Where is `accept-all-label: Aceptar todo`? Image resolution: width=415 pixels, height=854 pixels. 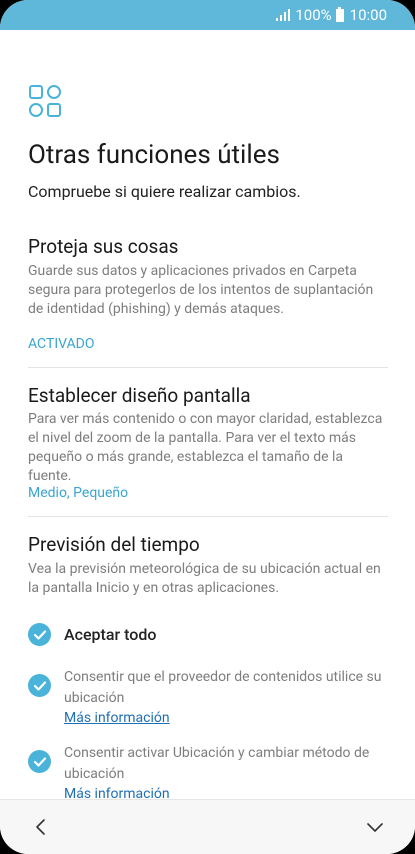
accept-all-label: Aceptar todo is located at coordinates (110, 634).